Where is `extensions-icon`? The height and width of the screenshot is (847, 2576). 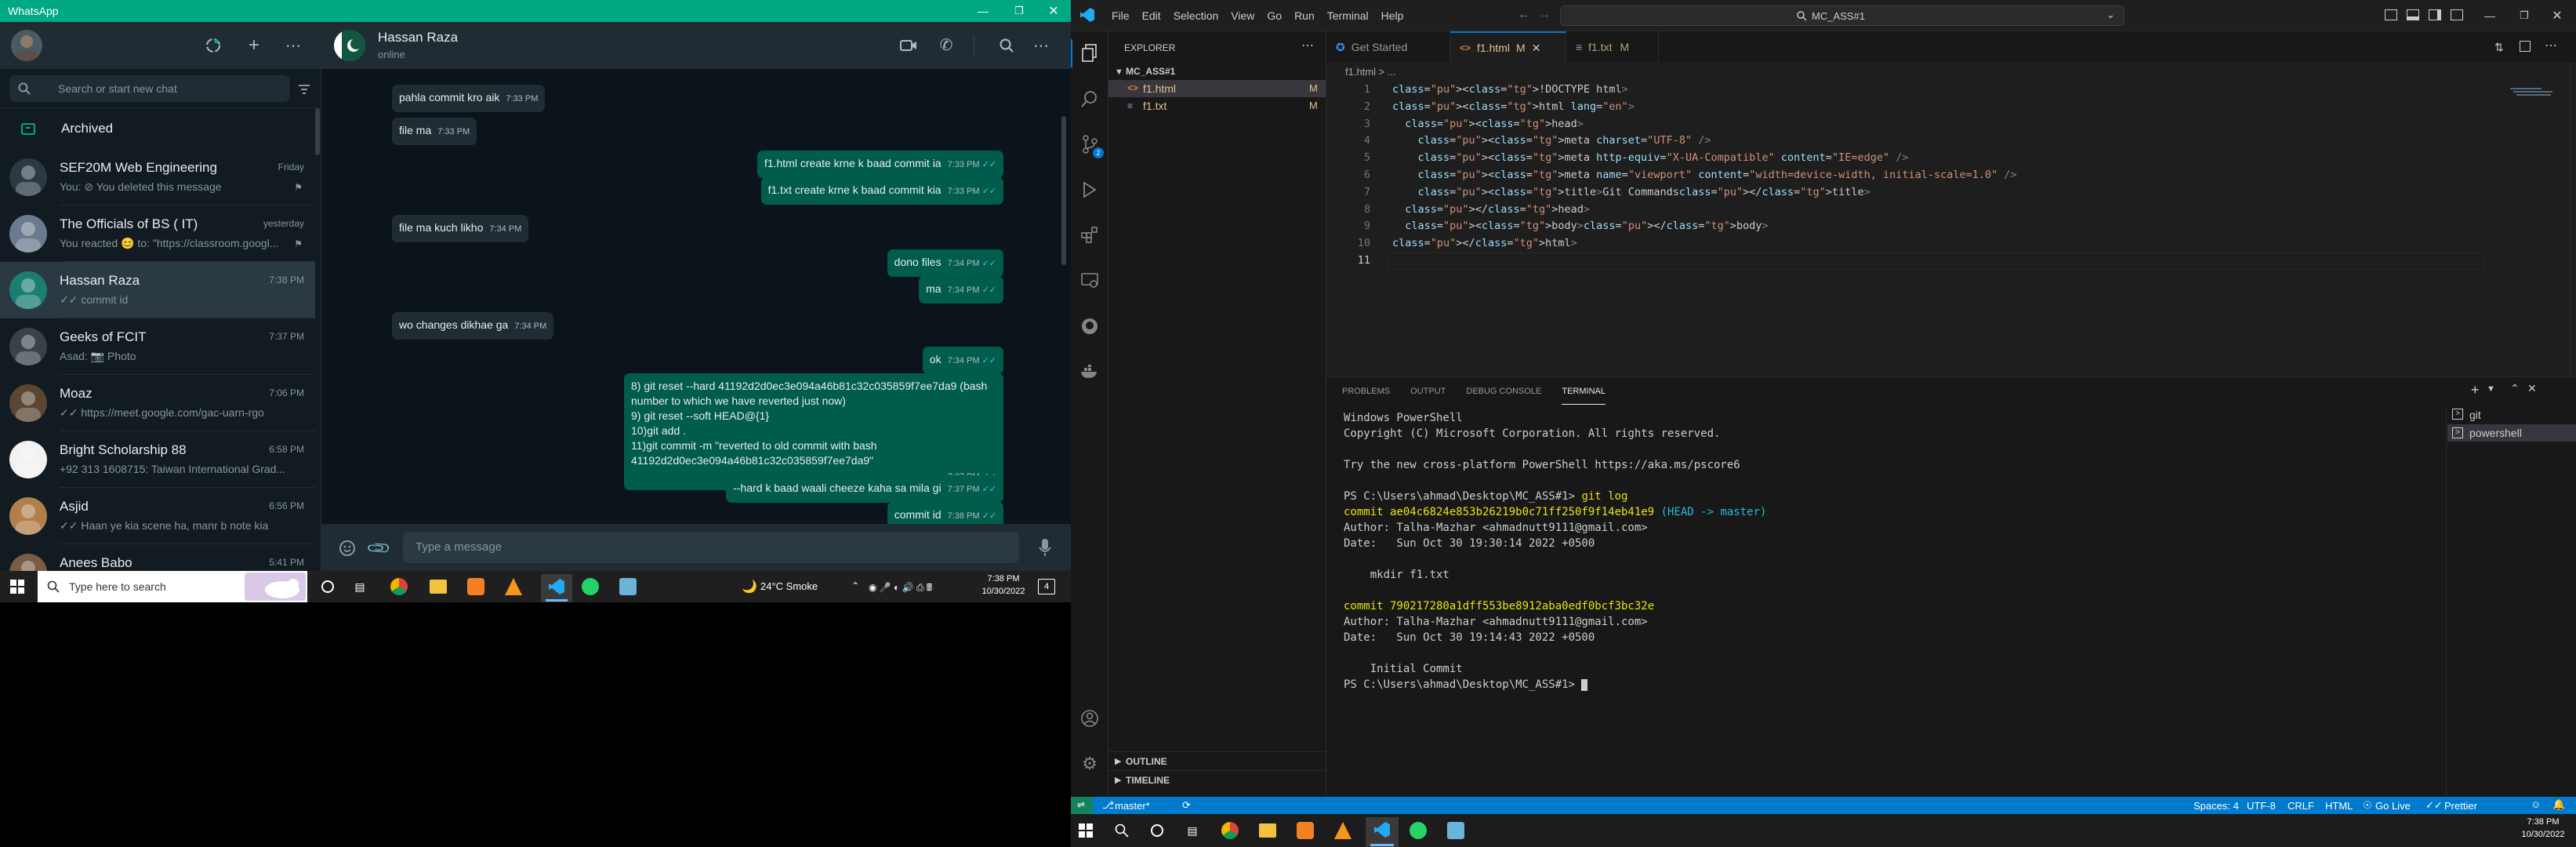
extensions-icon is located at coordinates (1089, 235).